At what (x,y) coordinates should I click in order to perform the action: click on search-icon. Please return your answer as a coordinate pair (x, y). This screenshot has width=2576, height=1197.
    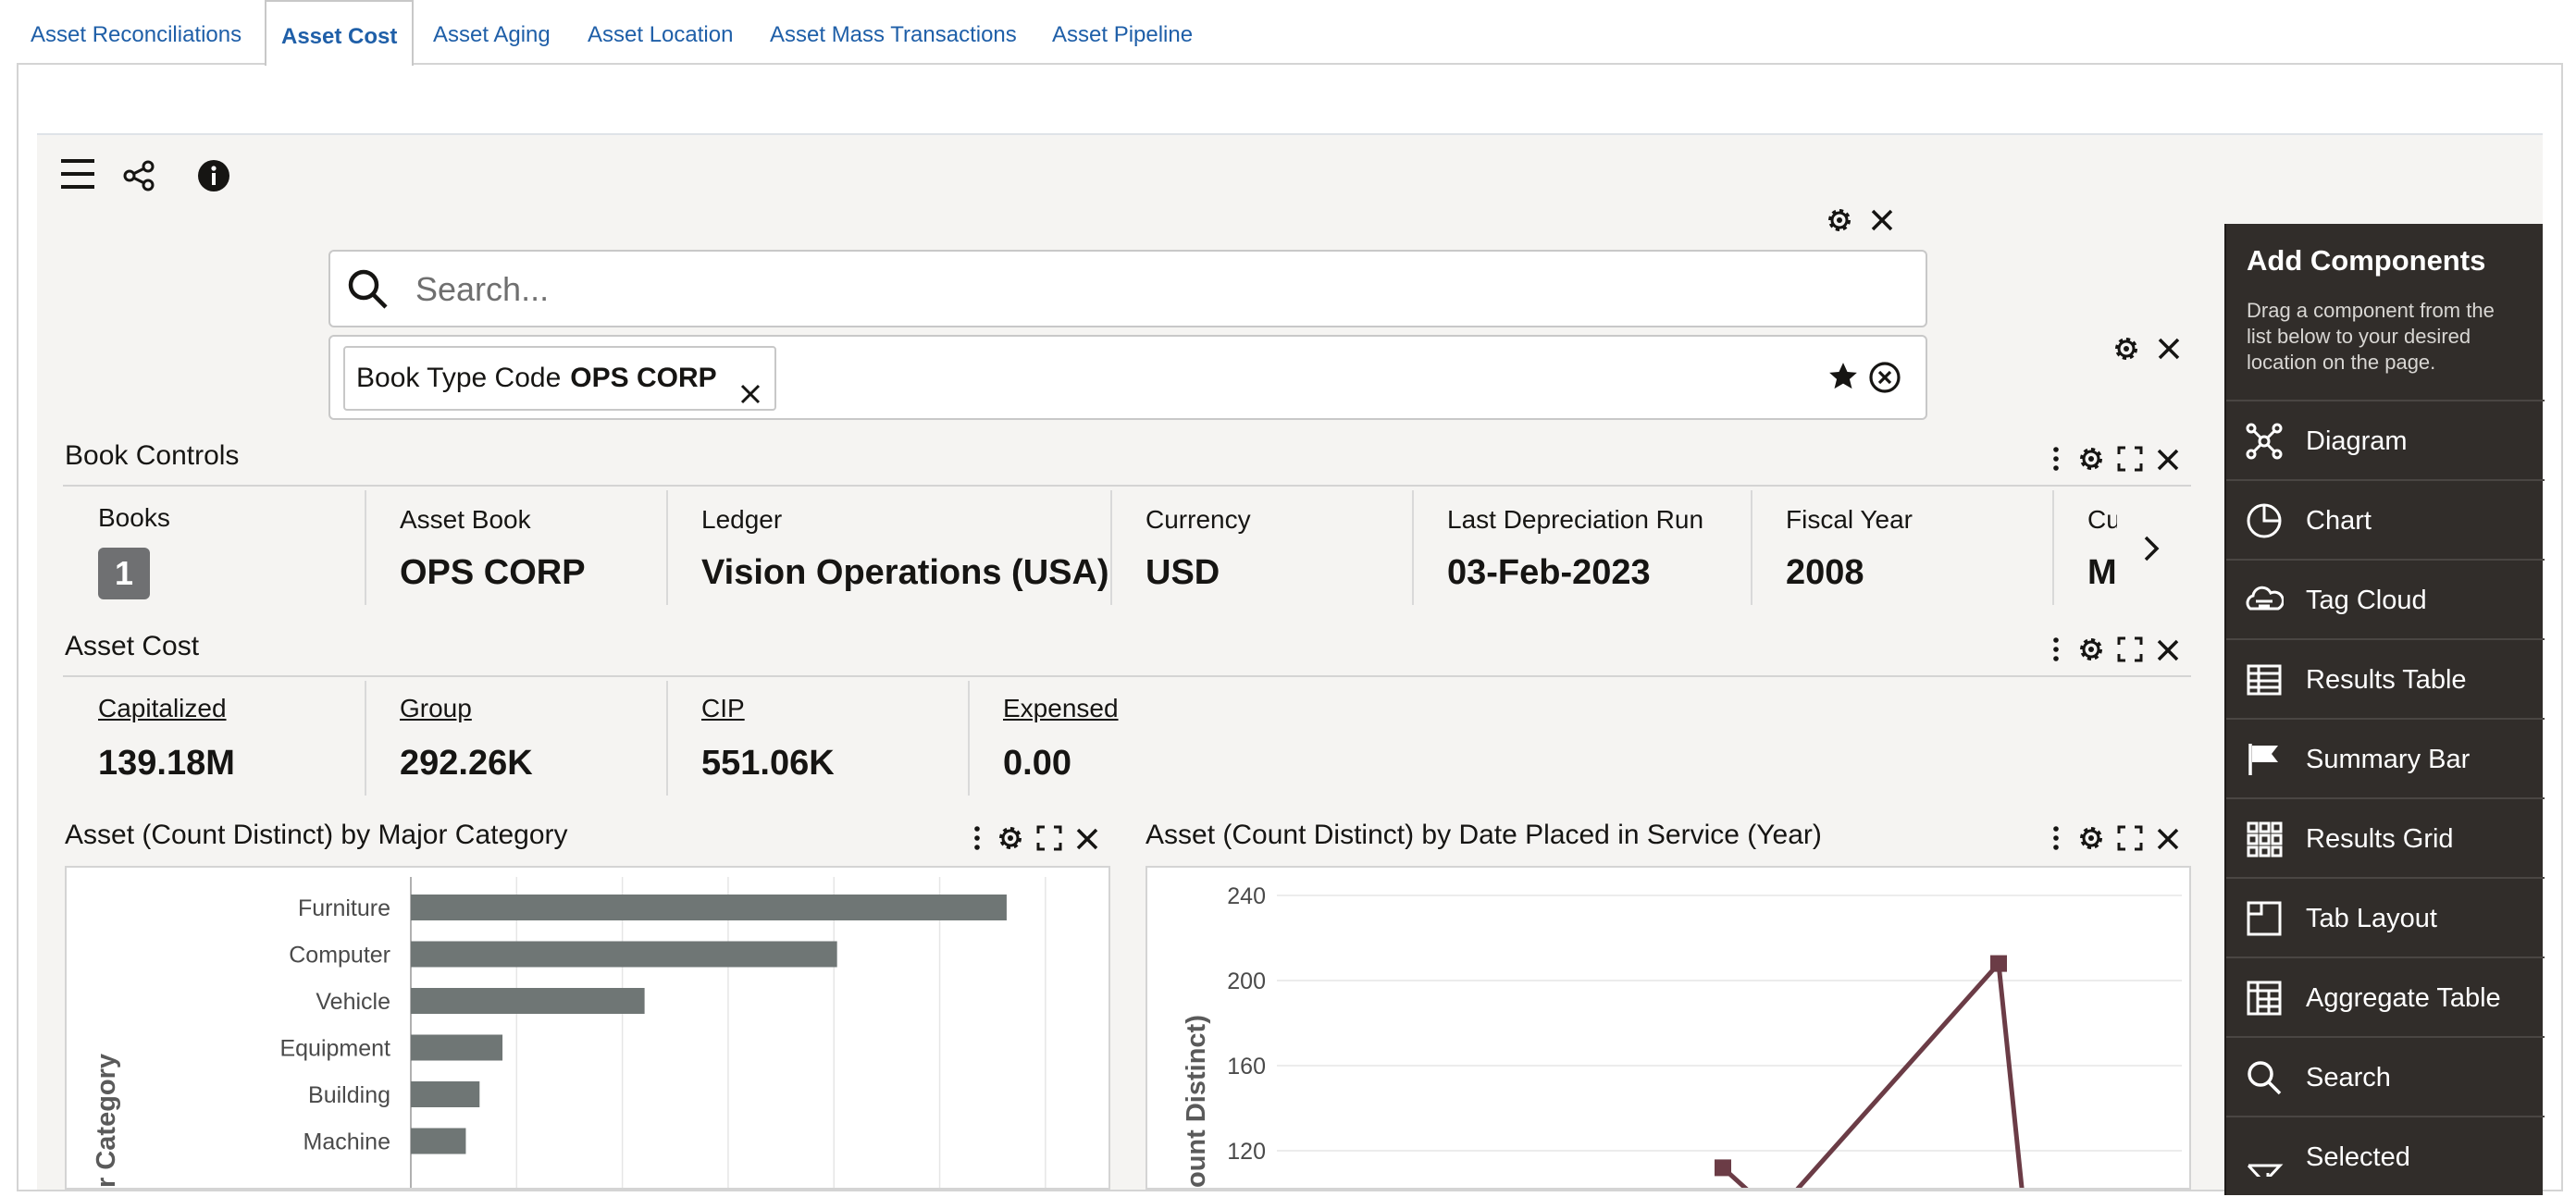
    Looking at the image, I should click on (2264, 1077).